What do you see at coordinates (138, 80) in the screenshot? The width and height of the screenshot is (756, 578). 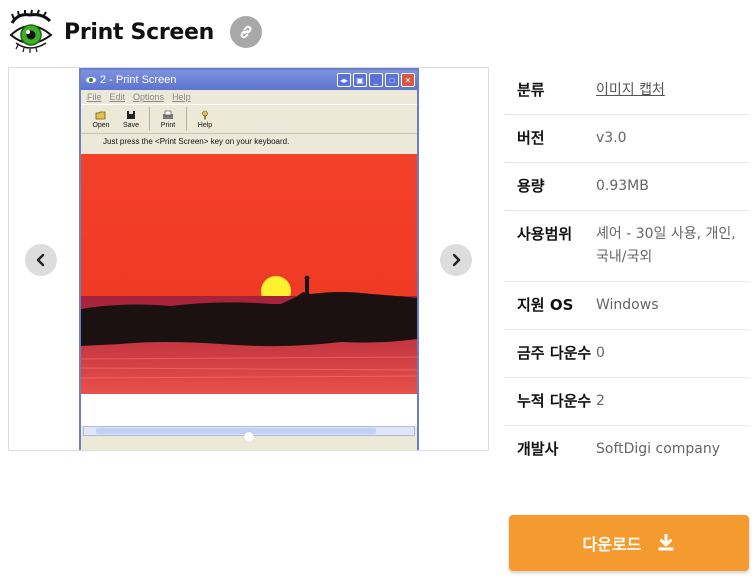 I see `screenshot-window-title: 2 - Print Screen` at bounding box center [138, 80].